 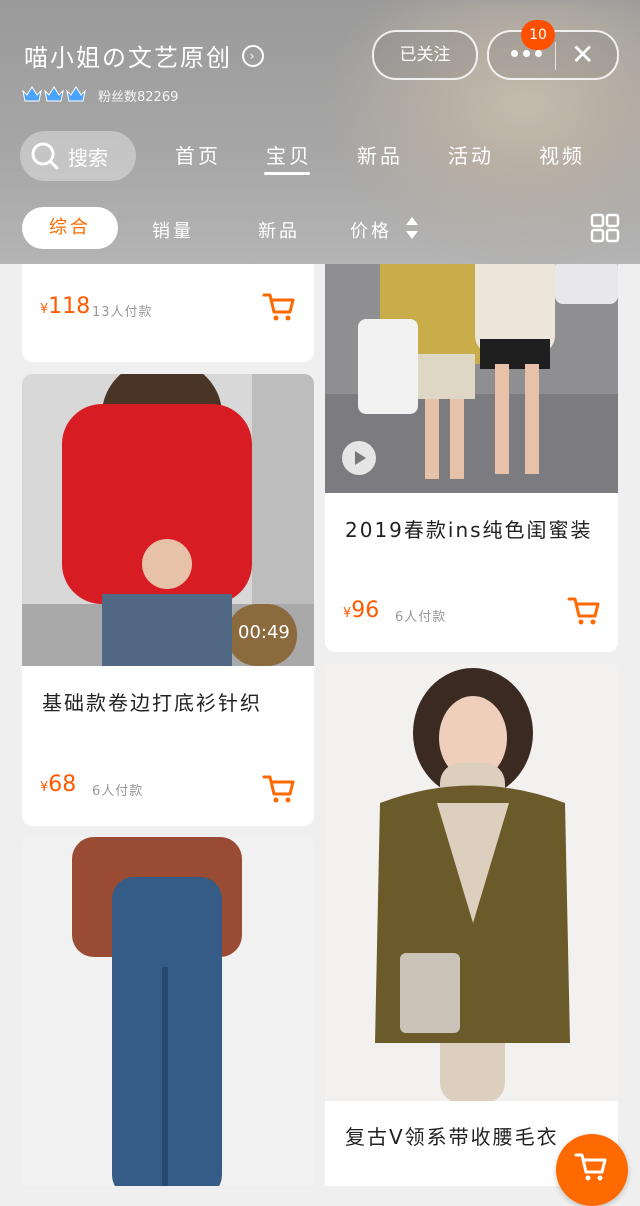 I want to click on product-title: 基础款卷边打底衫针织, so click(x=152, y=703).